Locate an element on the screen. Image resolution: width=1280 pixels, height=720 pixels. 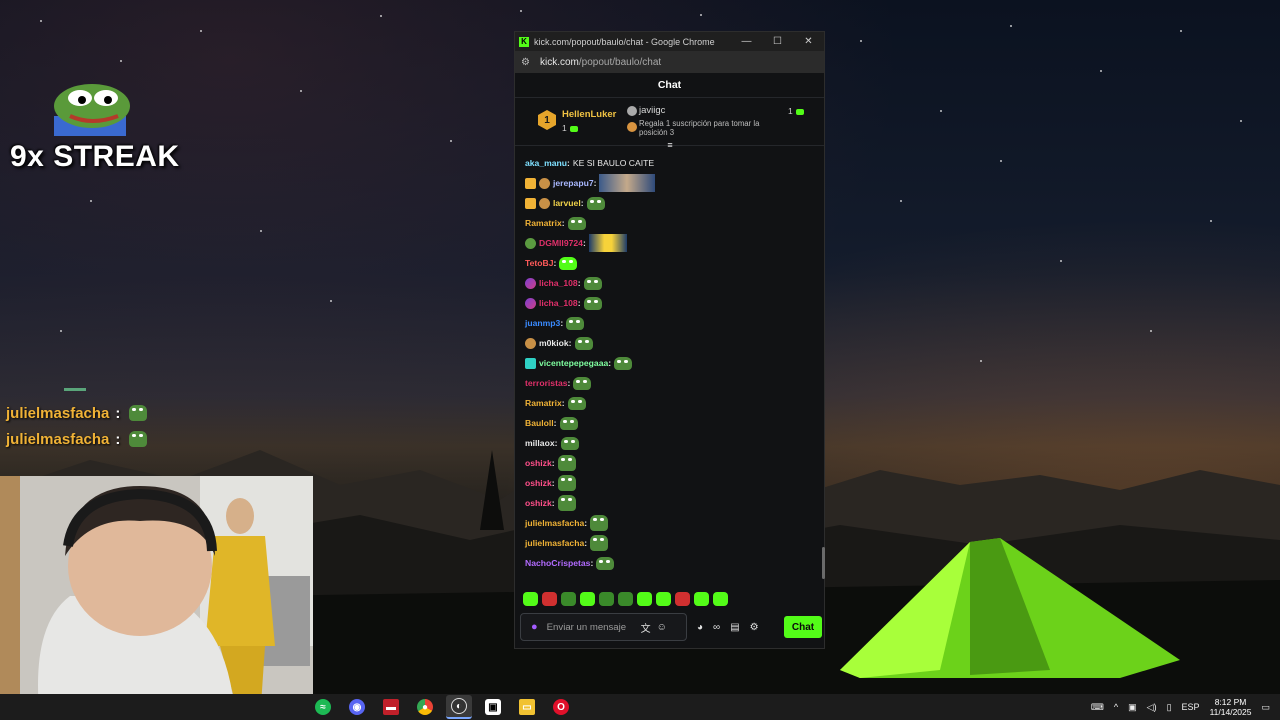
send-chat-button: Chat is located at coordinates (803, 627).